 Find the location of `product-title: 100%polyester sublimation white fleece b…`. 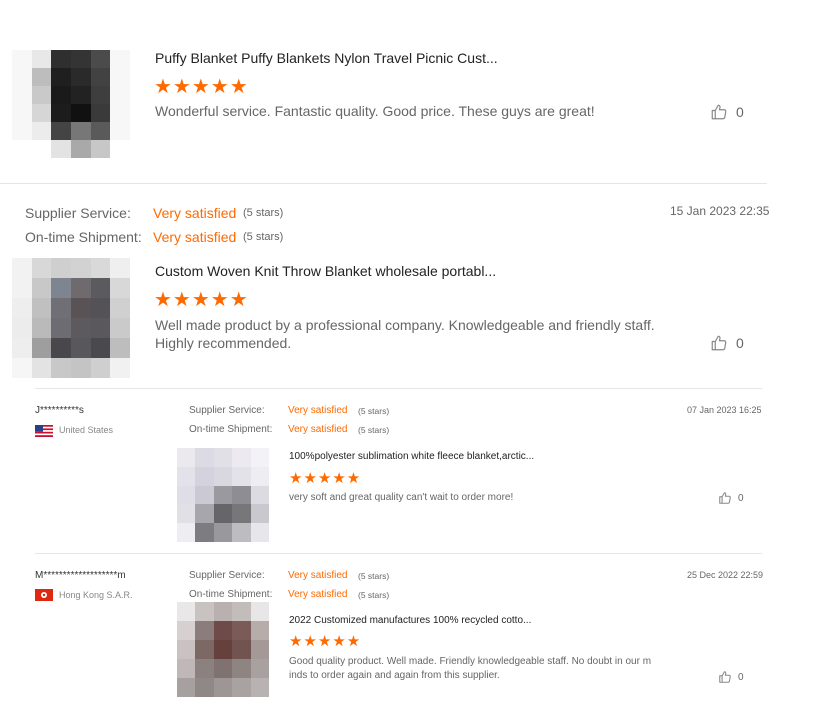

product-title: 100%polyester sublimation white fleece b… is located at coordinates (411, 456).